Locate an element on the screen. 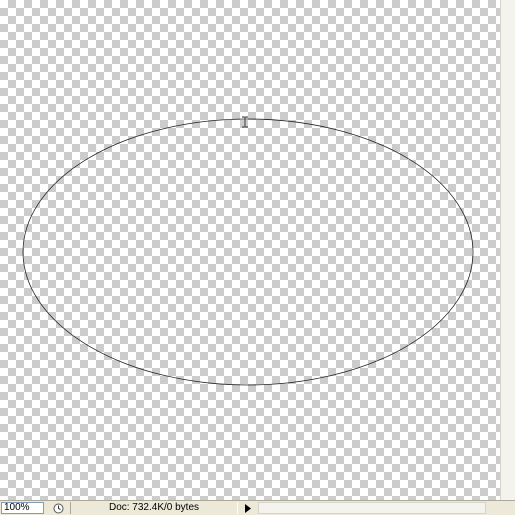 The width and height of the screenshot is (515, 515). zoom-level-field: 100% is located at coordinates (22, 508).